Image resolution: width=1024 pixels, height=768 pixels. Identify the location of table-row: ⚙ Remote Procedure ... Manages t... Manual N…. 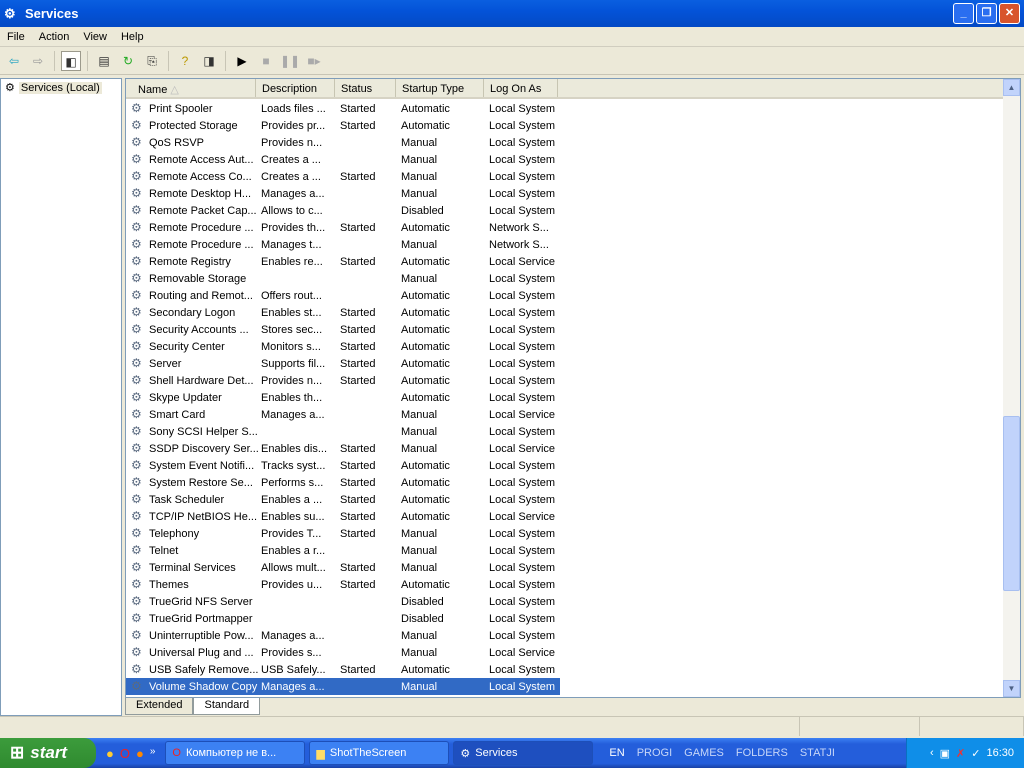
(343, 244).